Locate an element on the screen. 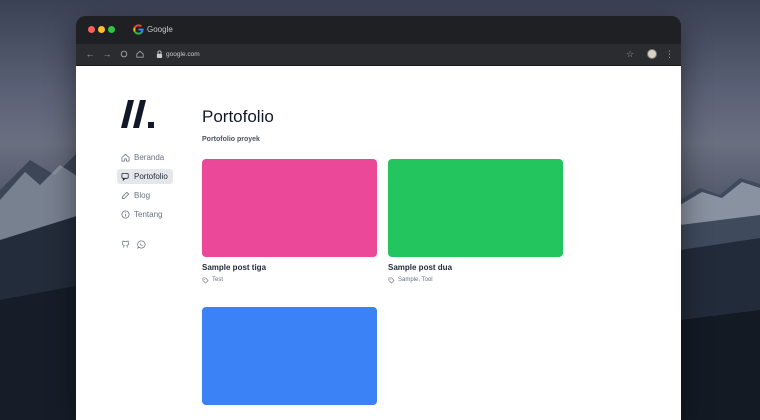 This screenshot has width=760, height=420. address-bar: google.com is located at coordinates (183, 54).